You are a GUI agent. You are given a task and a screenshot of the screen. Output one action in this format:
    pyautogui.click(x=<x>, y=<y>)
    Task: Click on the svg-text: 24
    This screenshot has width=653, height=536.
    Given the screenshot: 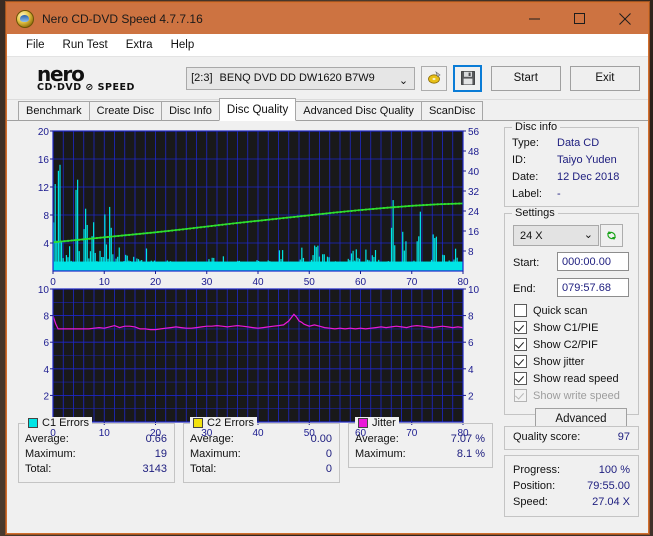 What is the action you would take?
    pyautogui.click(x=474, y=212)
    